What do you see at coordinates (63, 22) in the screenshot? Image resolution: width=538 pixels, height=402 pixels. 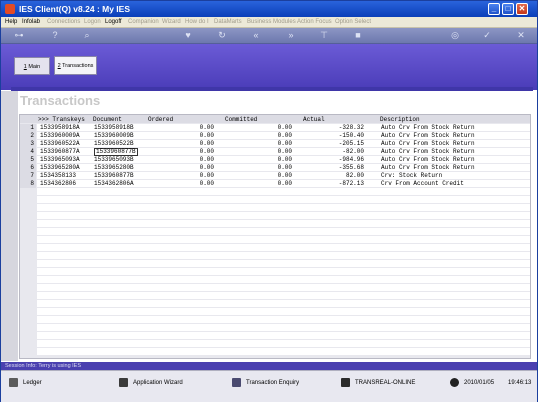 I see `menu-connections: Connections` at bounding box center [63, 22].